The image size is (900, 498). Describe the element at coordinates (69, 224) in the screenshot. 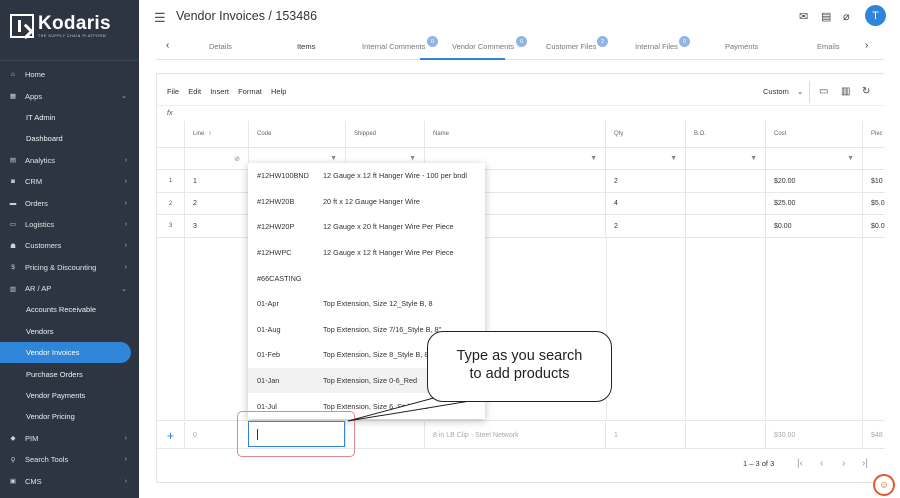

I see `sidebar-item-logistics: ▭ Logistics ›` at that location.